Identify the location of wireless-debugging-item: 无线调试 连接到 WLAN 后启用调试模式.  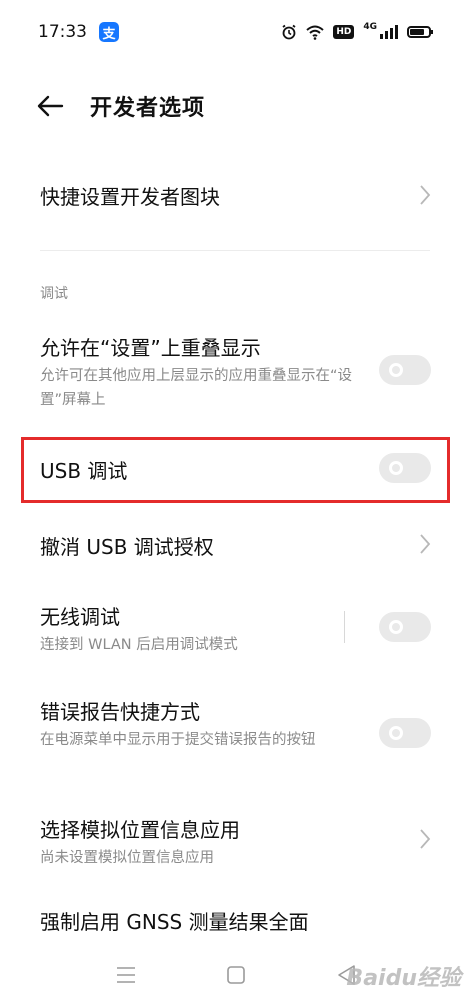
(234, 630).